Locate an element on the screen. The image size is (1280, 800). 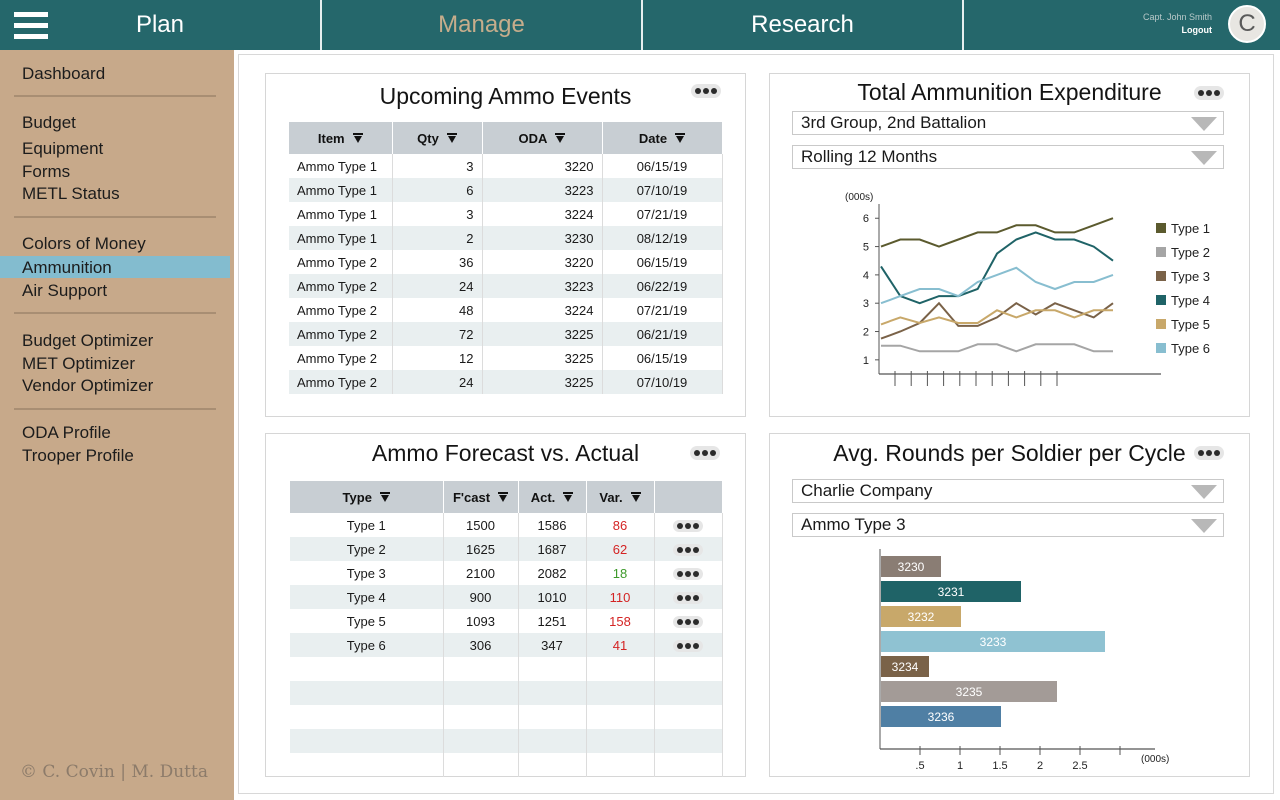
sidebar-item-budget: Budget is located at coordinates (49, 123).